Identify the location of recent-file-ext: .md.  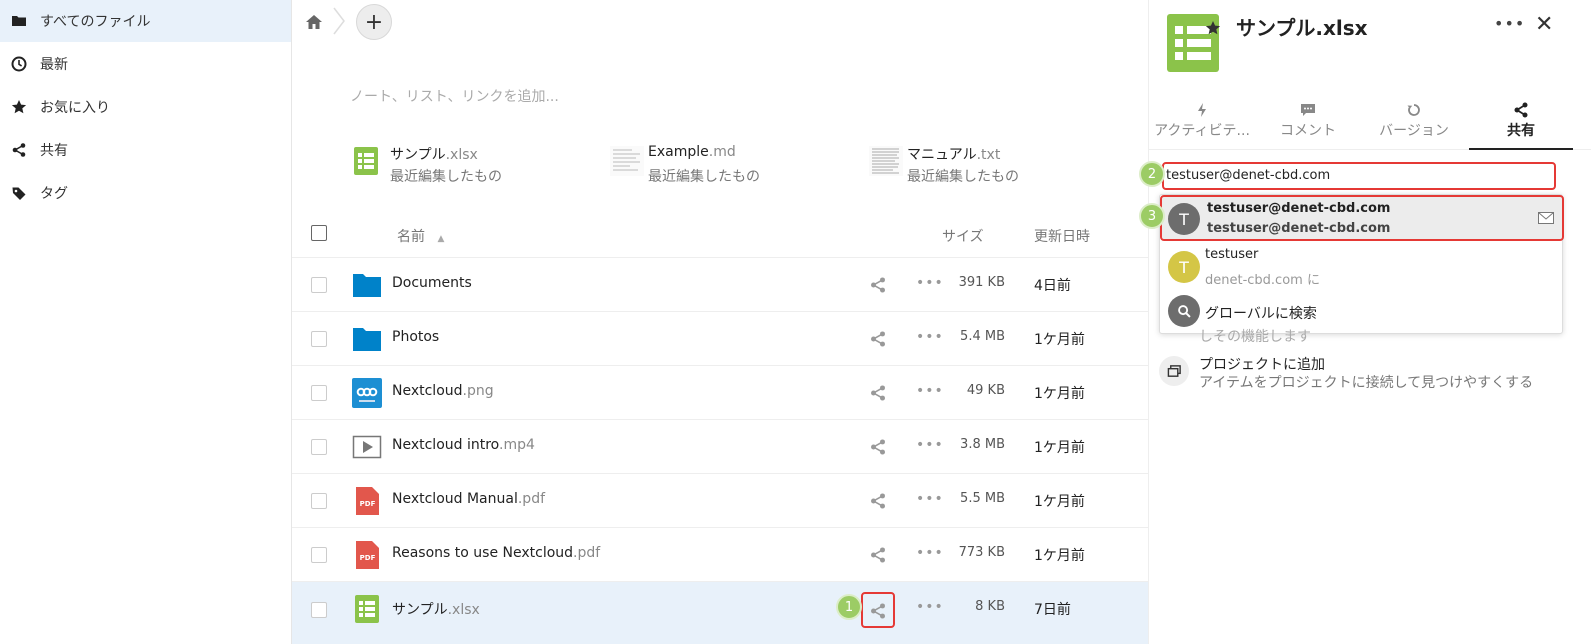
(722, 152).